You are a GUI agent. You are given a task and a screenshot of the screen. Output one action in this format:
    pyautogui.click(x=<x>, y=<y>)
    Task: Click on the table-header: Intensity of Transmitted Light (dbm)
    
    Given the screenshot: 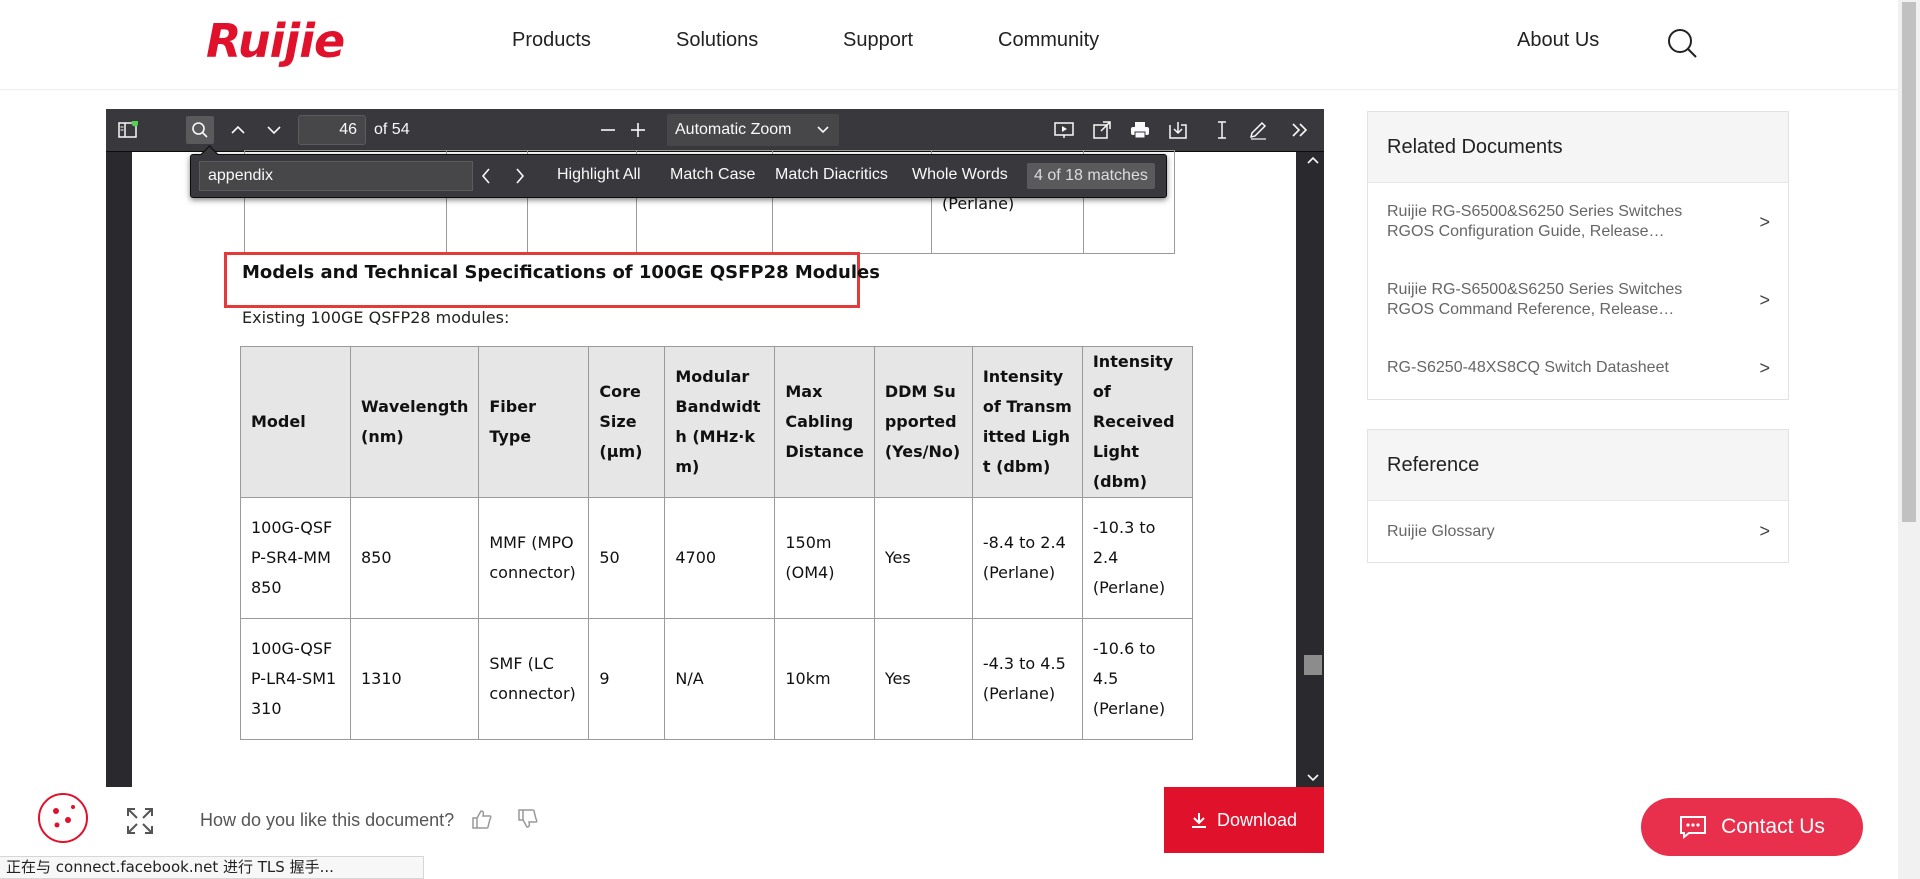 What is the action you would take?
    pyautogui.click(x=1027, y=422)
    